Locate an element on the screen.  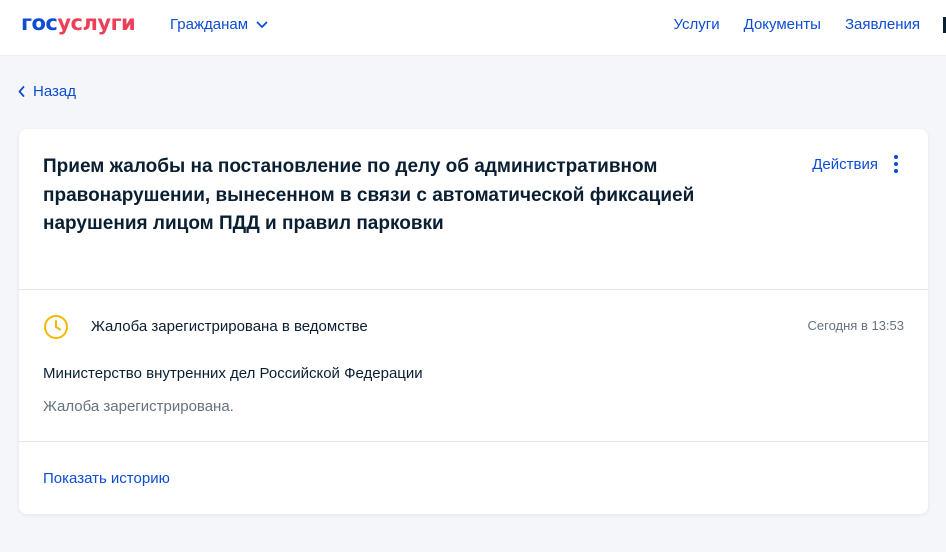
gosuslugi-logo: госуслуги is located at coordinates (78, 23).